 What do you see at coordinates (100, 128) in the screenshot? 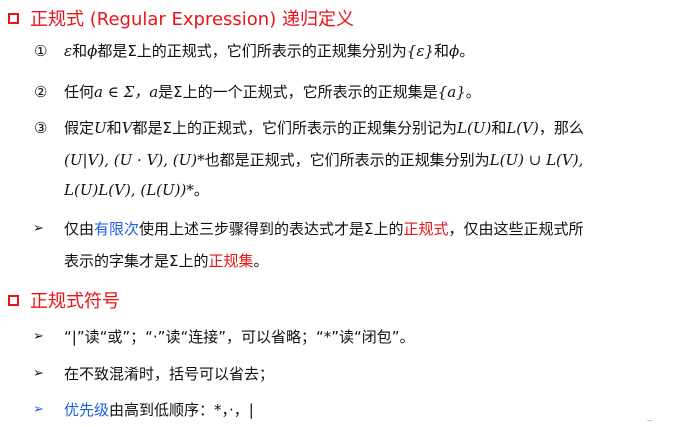
I see `u-symbol: U` at bounding box center [100, 128].